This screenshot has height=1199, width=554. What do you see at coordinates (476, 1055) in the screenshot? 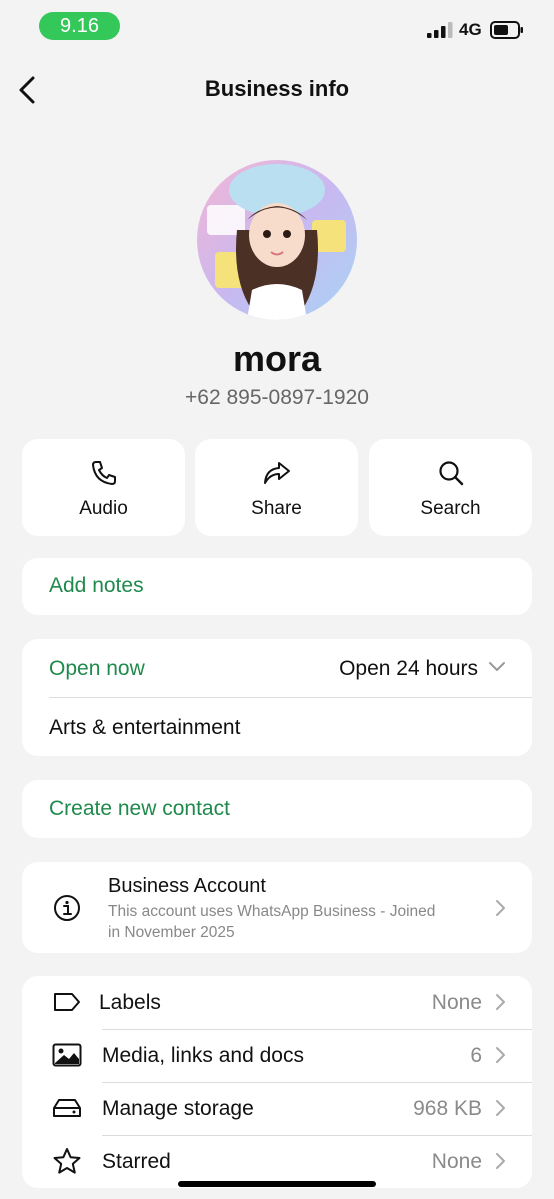
I see `media-count: 6` at bounding box center [476, 1055].